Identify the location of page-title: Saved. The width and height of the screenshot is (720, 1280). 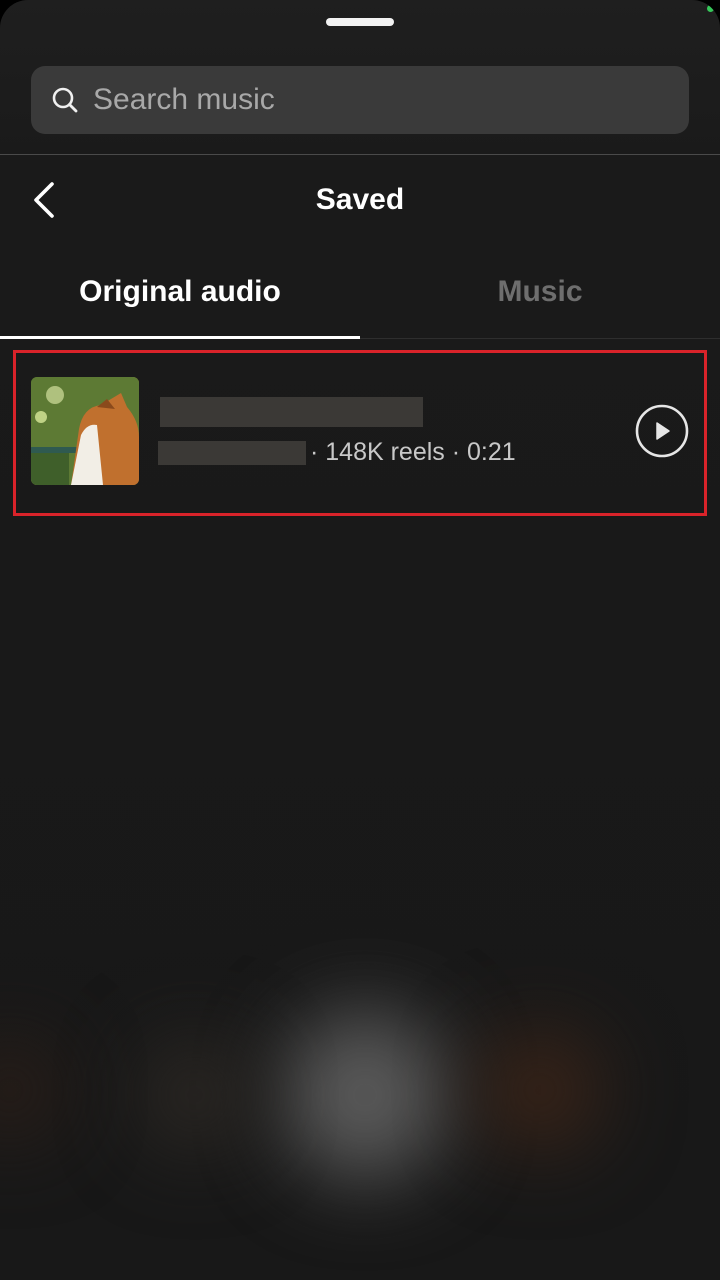
(360, 199).